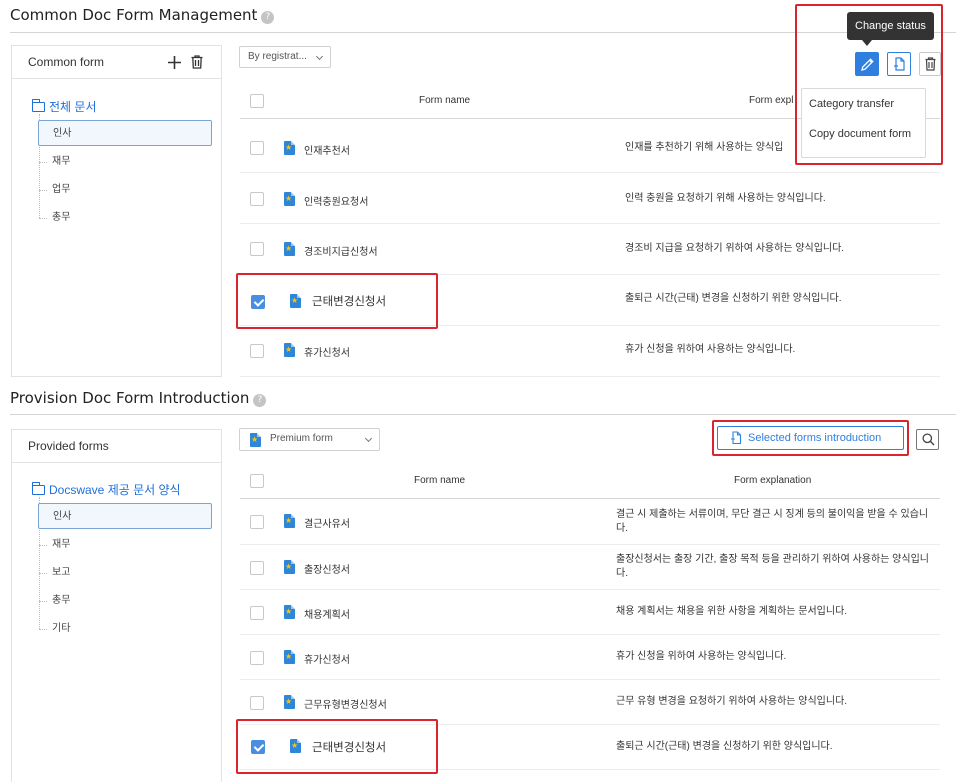 The image size is (960, 782). What do you see at coordinates (66, 62) in the screenshot?
I see `common-form-panel-title: Common form` at bounding box center [66, 62].